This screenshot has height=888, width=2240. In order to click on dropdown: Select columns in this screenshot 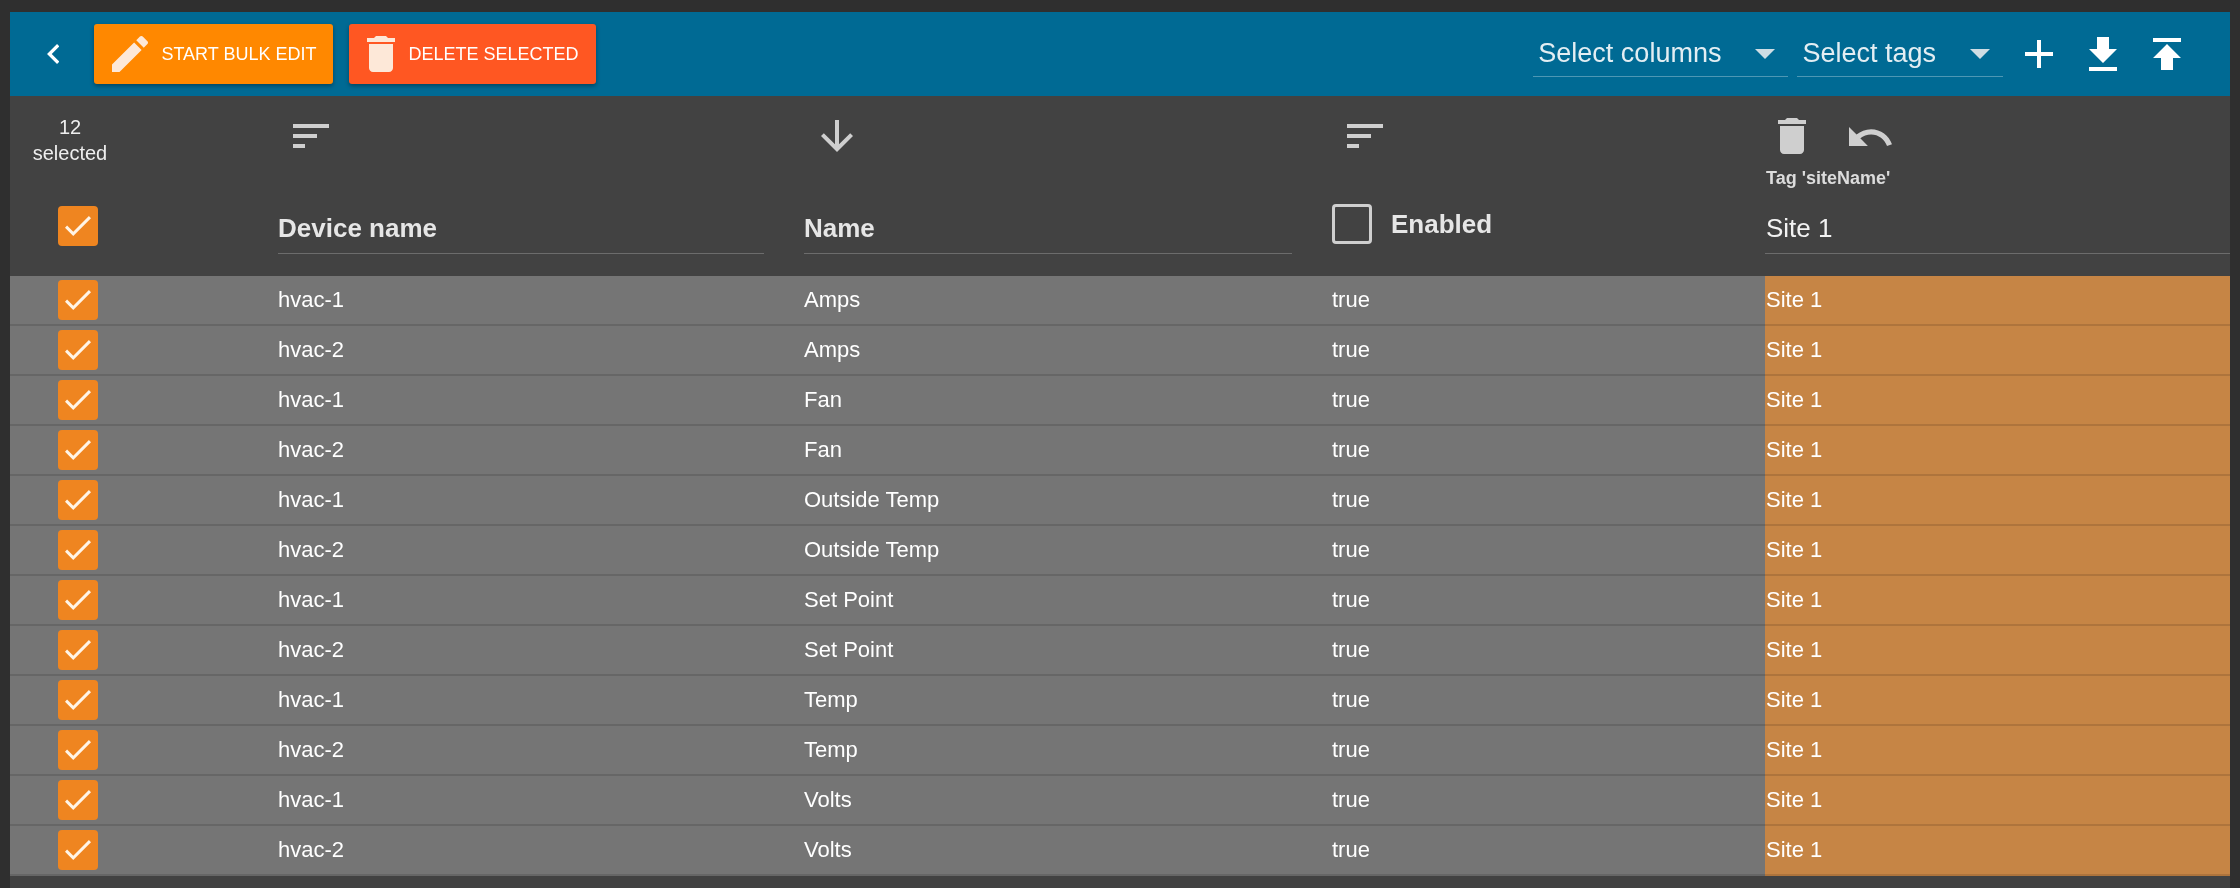, I will do `click(1661, 54)`.